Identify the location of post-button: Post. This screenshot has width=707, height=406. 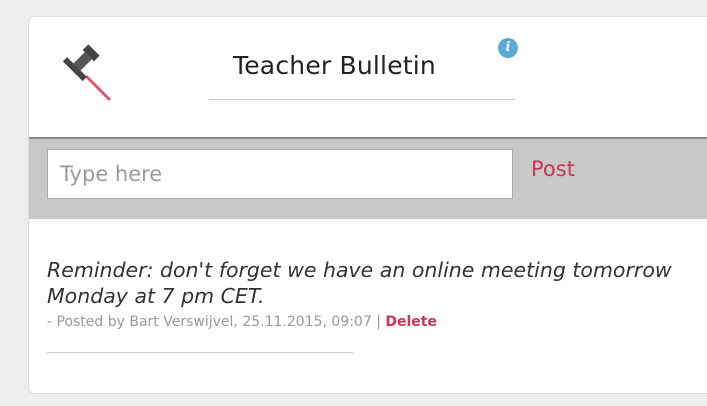
(553, 169).